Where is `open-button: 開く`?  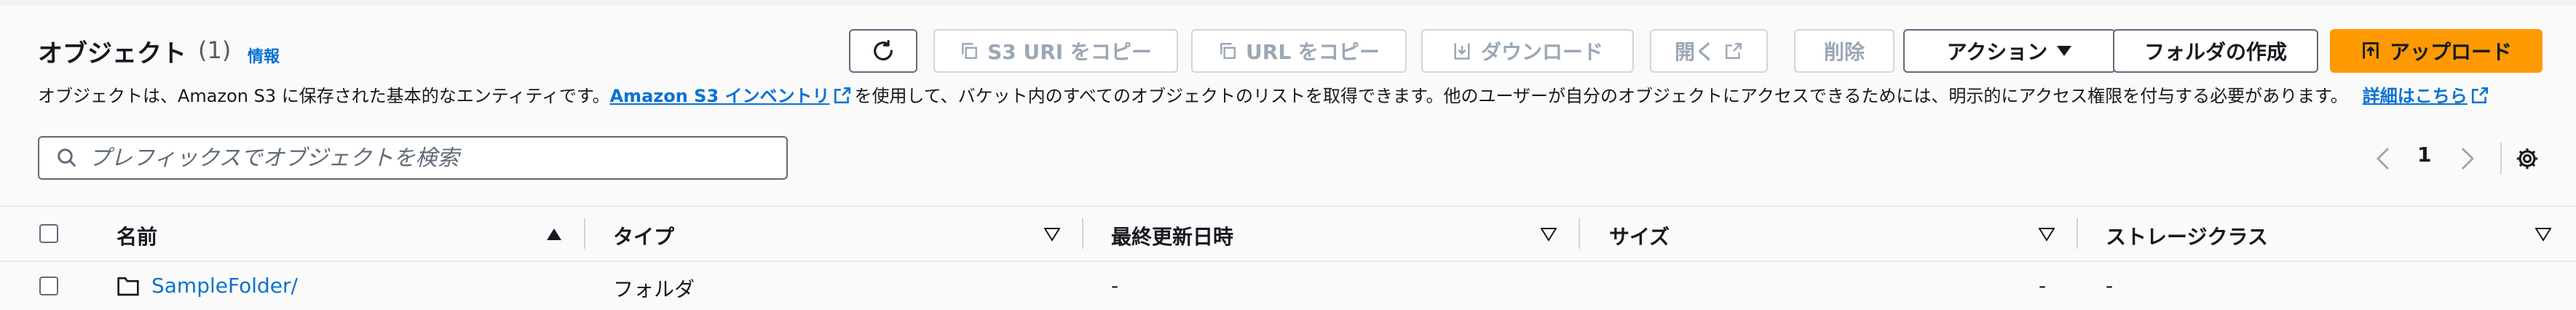 open-button: 開く is located at coordinates (1709, 51).